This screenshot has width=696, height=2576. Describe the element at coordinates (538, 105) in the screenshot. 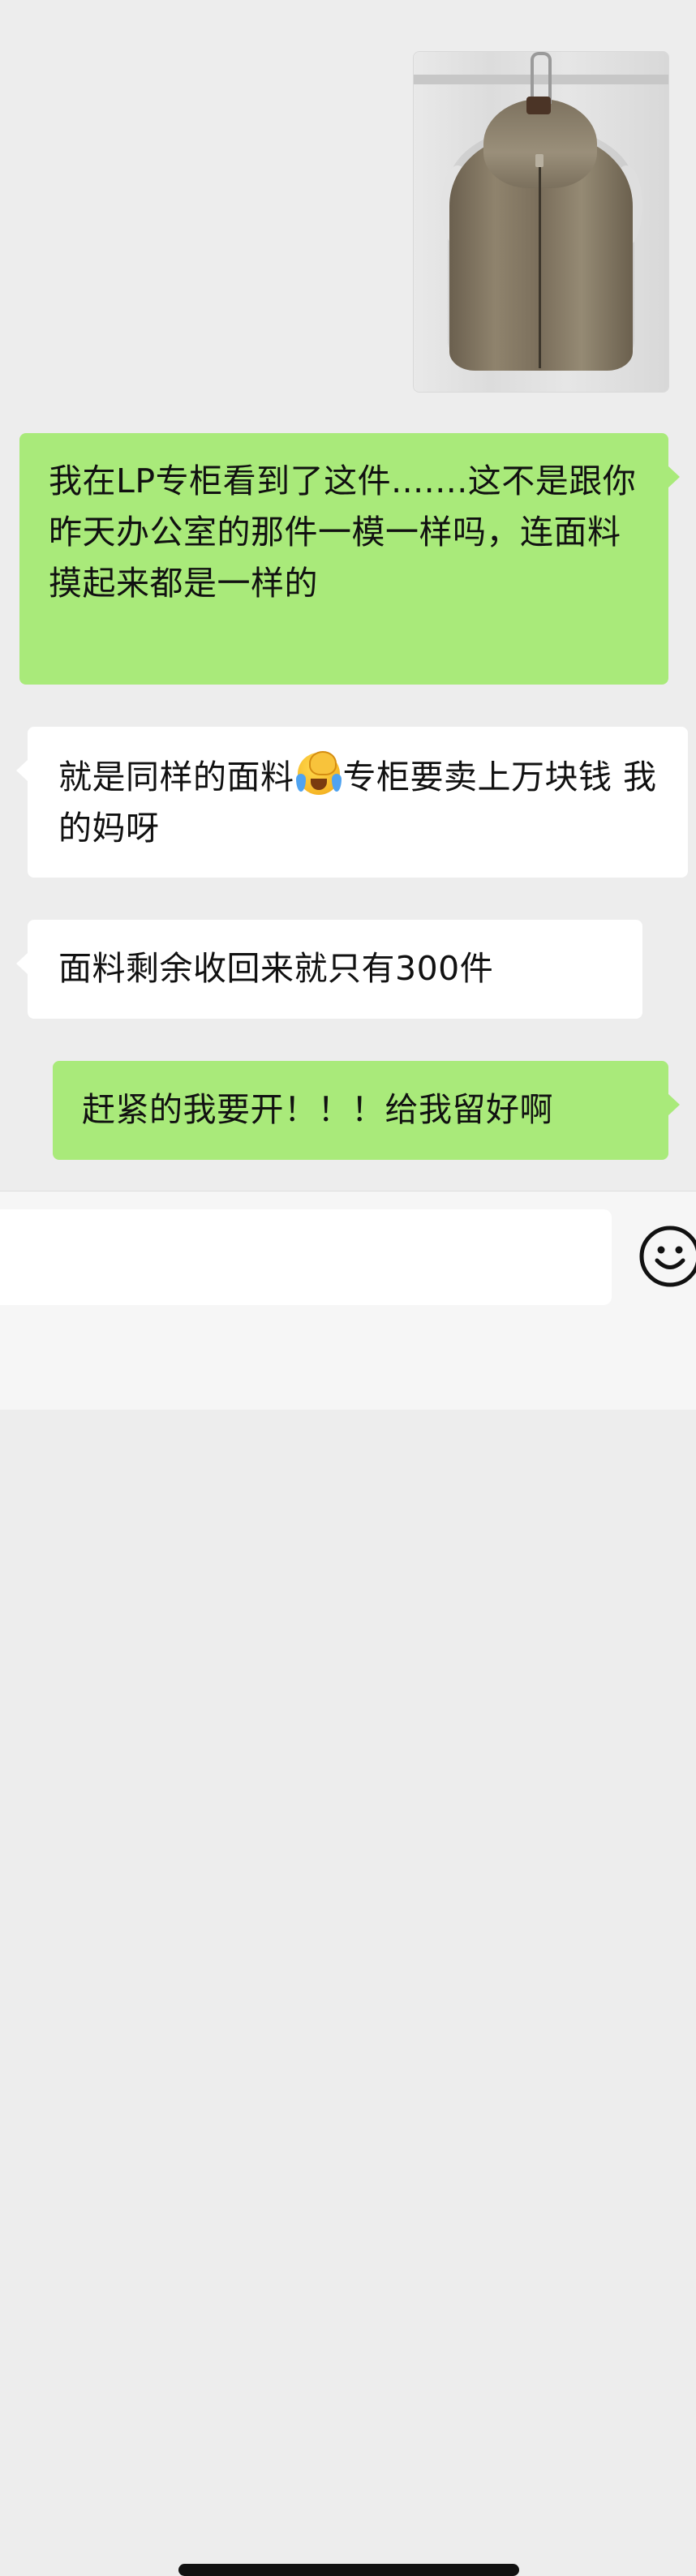

I see `photo-hanger-label` at that location.